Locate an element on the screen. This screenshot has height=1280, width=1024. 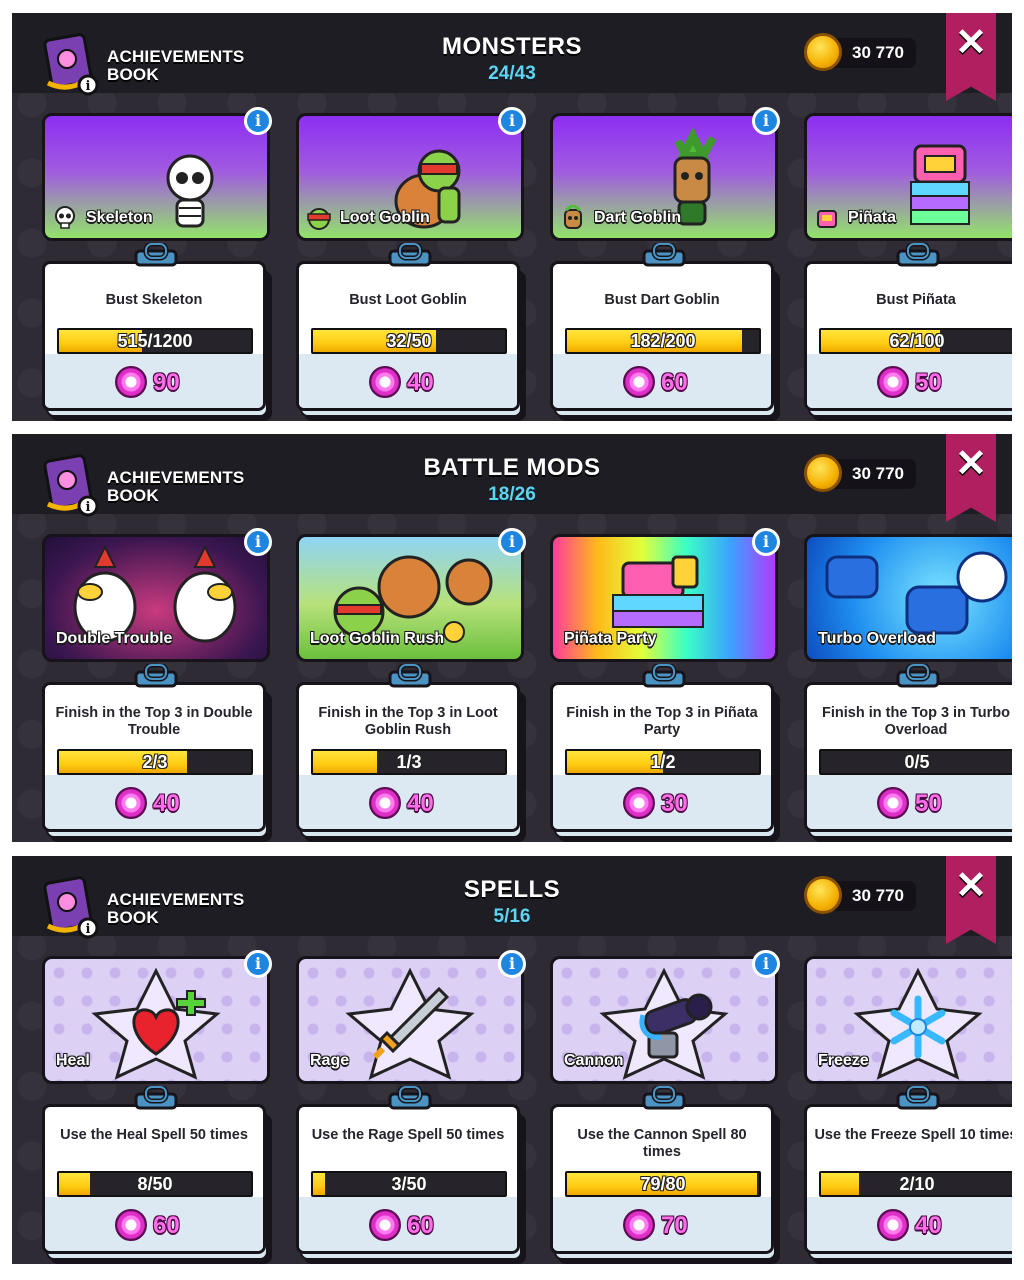
reward-amount: 60 is located at coordinates (166, 1225).